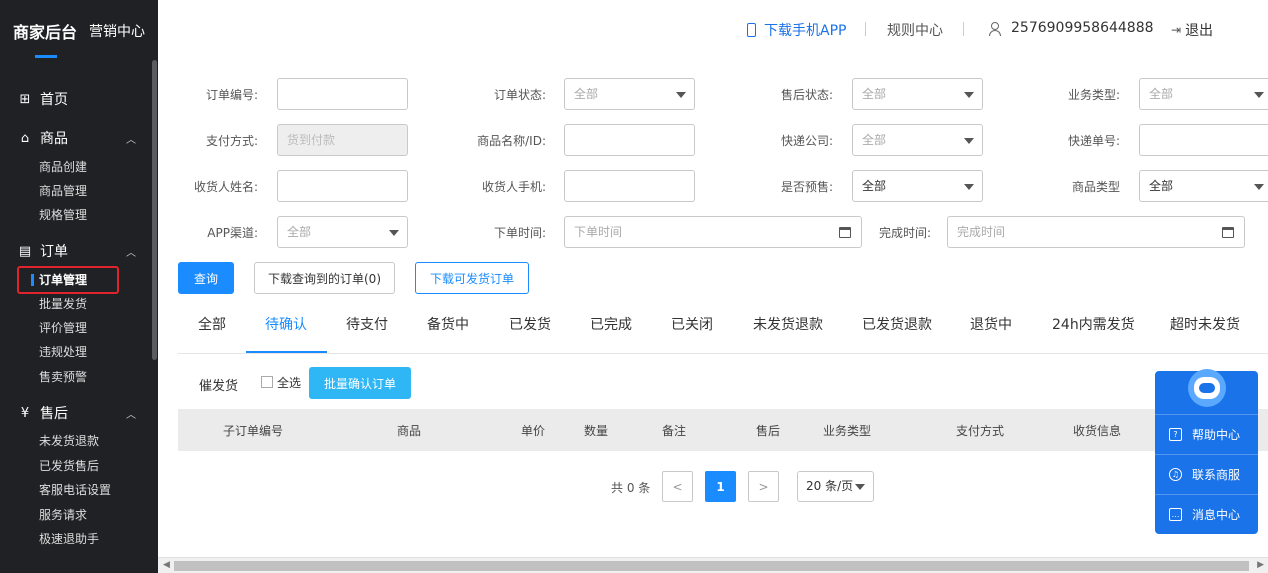 This screenshot has width=1268, height=573. What do you see at coordinates (360, 383) in the screenshot?
I see `batch-confirm-button: 批量确认订单` at bounding box center [360, 383].